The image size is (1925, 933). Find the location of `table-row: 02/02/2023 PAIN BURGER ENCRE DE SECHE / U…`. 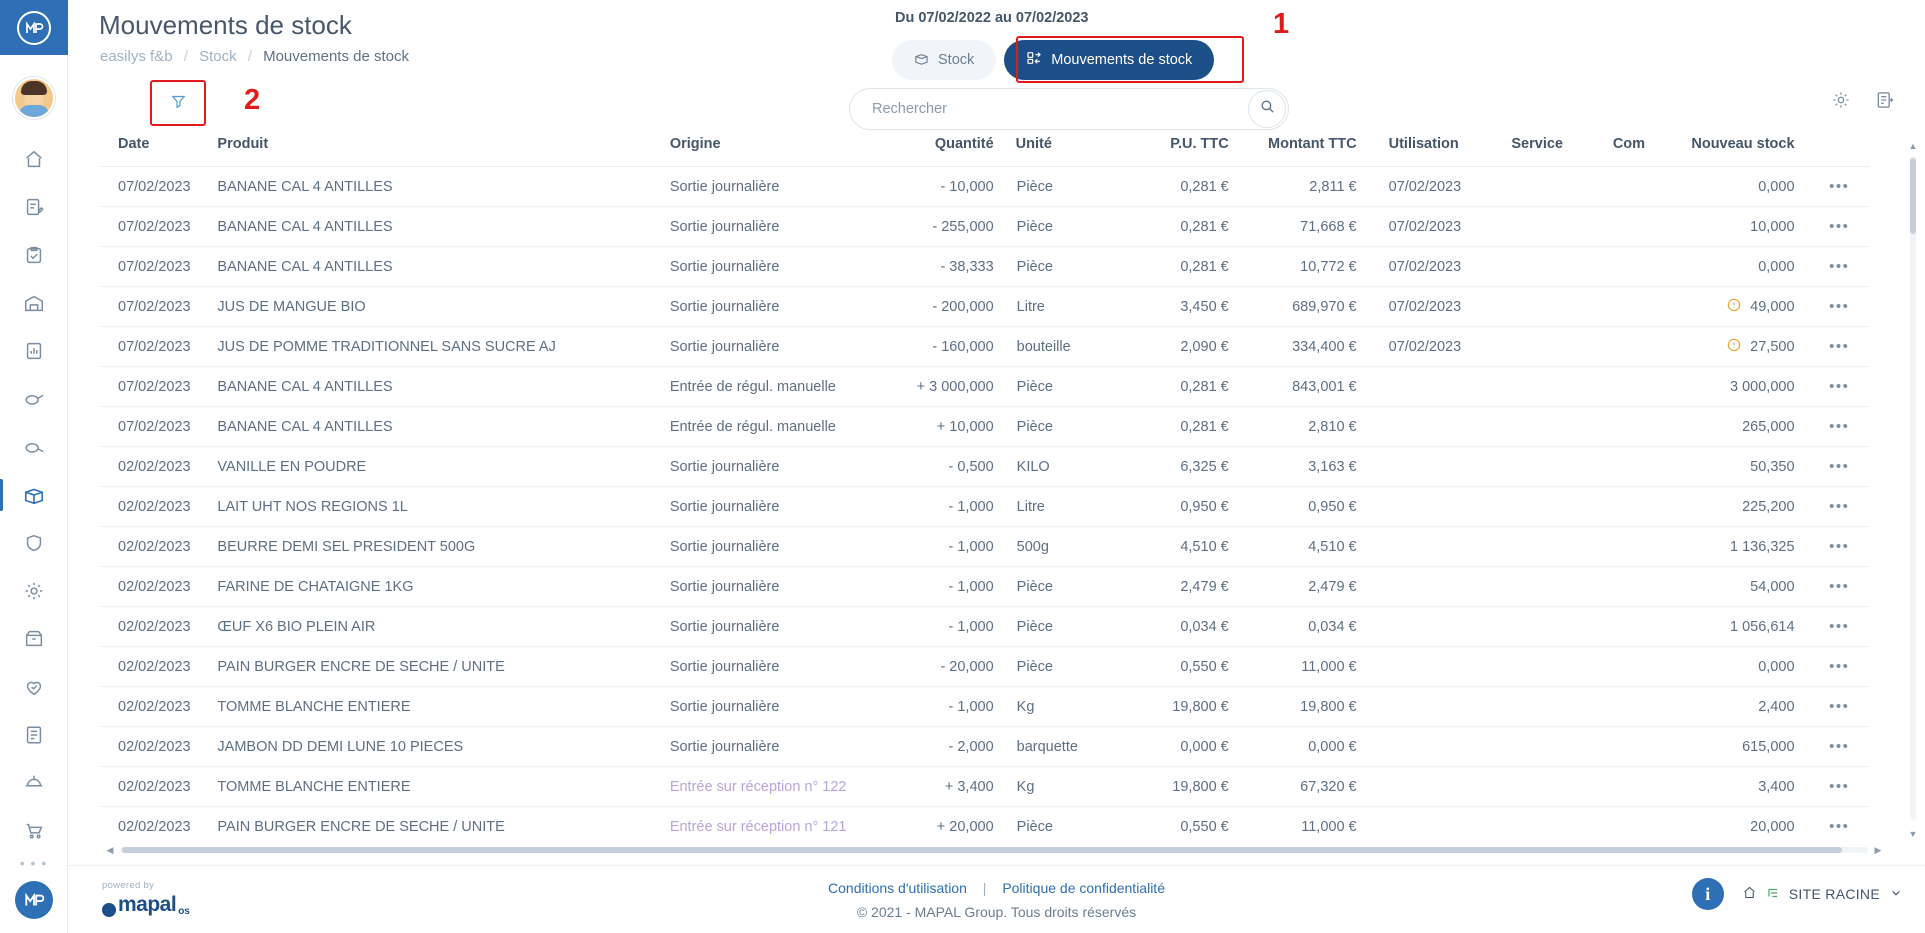

table-row: 02/02/2023 PAIN BURGER ENCRE DE SECHE / U… is located at coordinates (985, 666).